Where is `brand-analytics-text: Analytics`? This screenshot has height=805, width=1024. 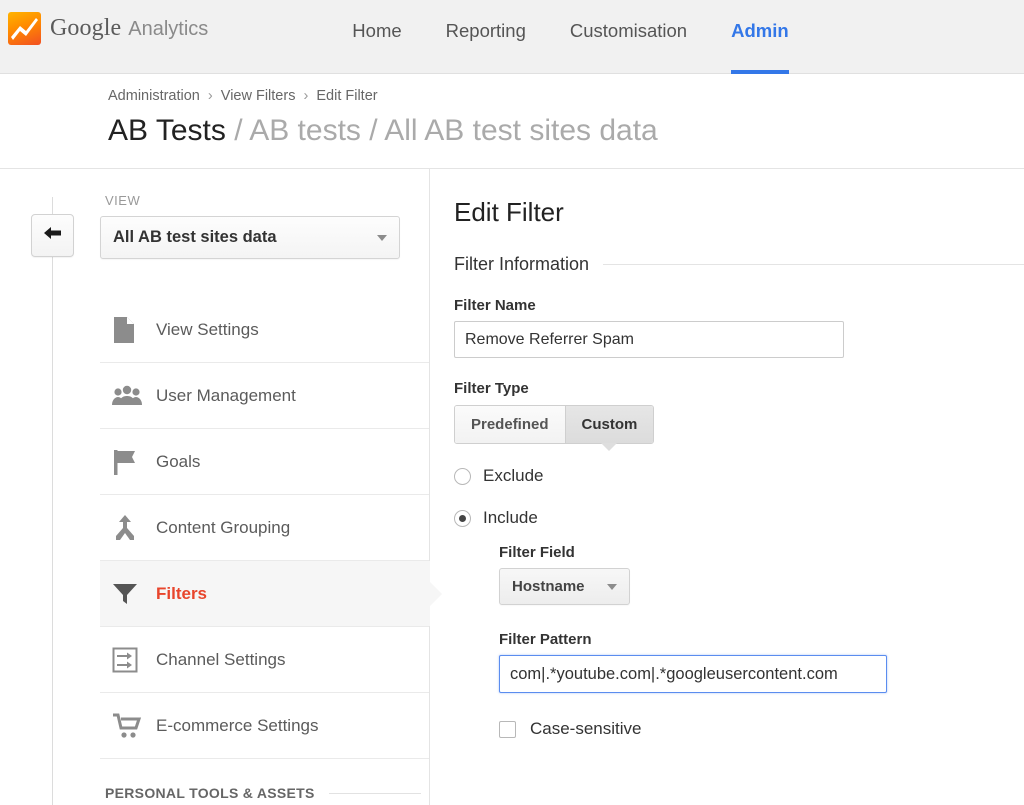
brand-analytics-text: Analytics is located at coordinates (168, 29).